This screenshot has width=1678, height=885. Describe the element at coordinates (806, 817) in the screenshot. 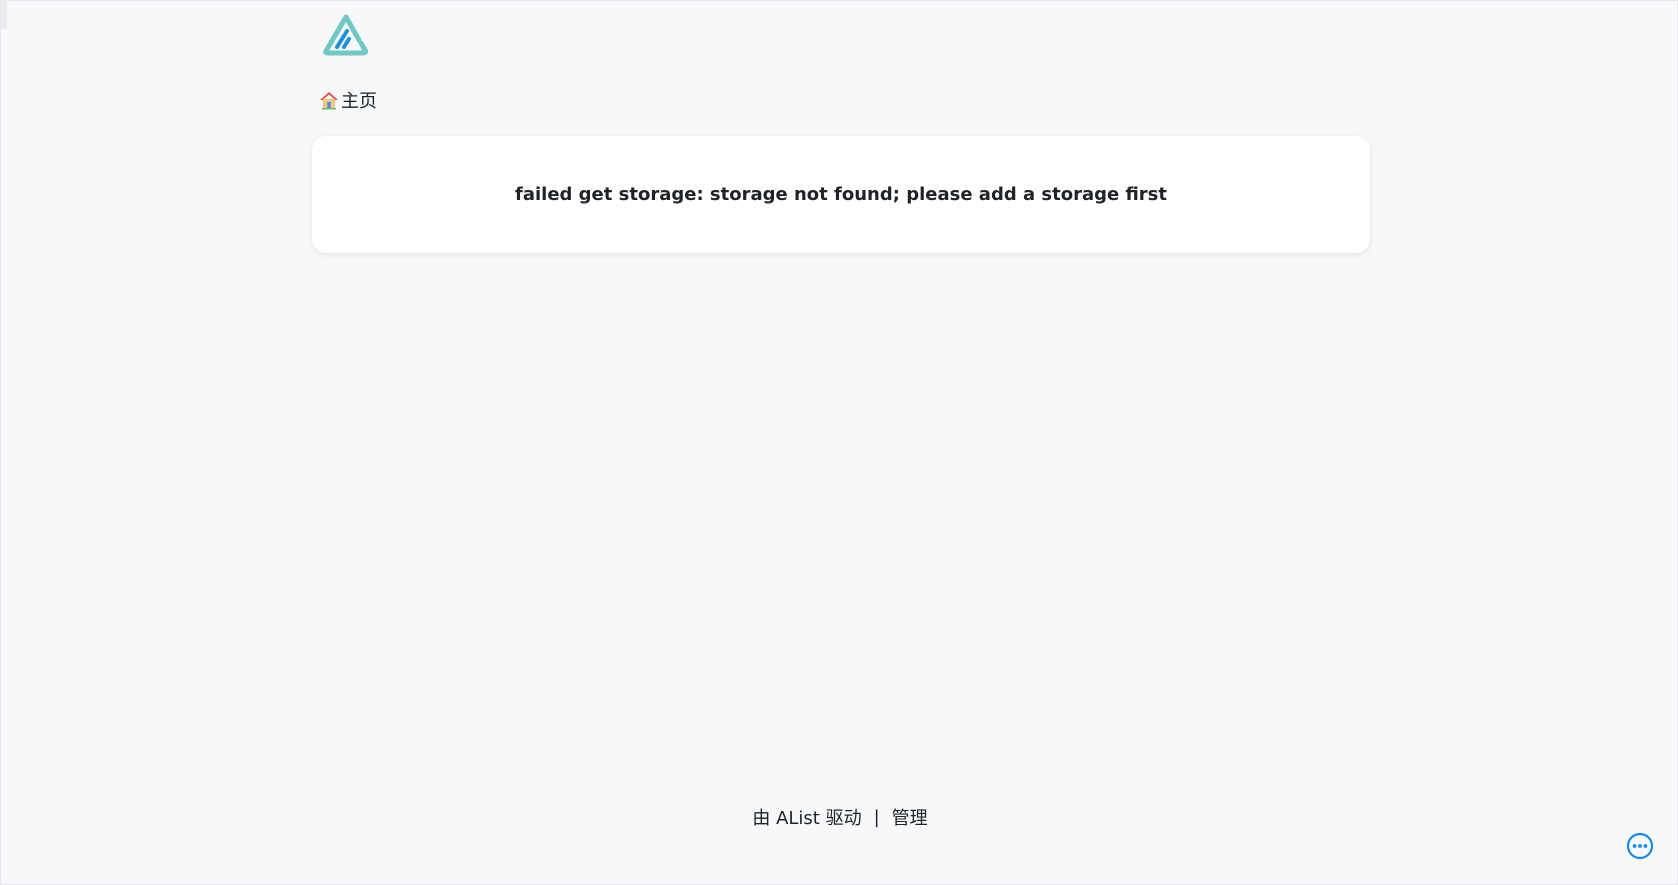

I see `powered-by-link: 由 AList 驱动` at that location.